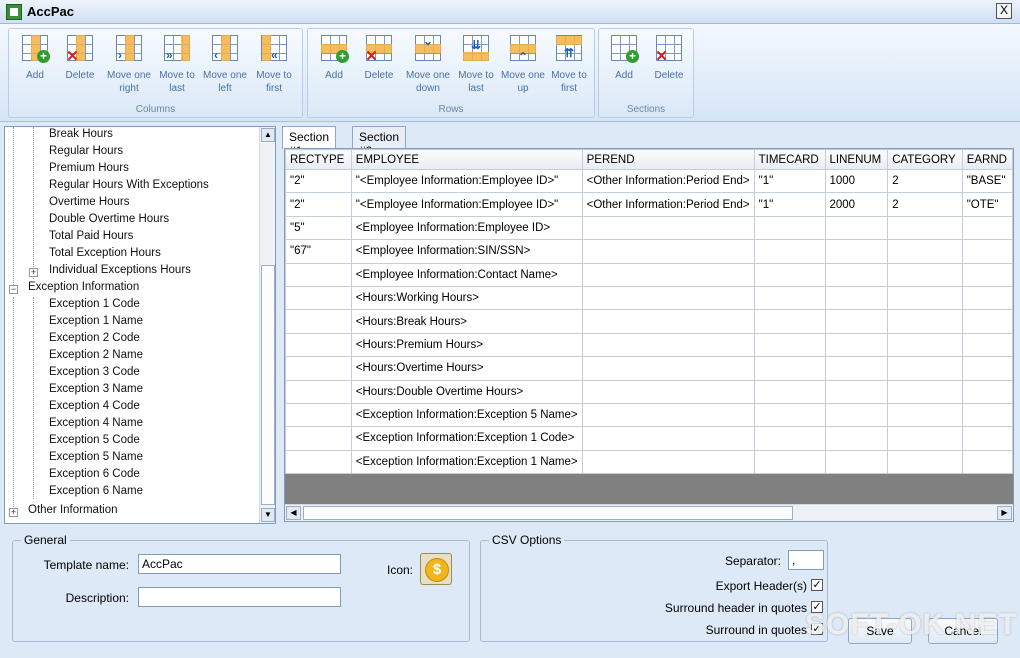  Describe the element at coordinates (96, 423) in the screenshot. I see `tree-item: Exception 4 Name` at that location.